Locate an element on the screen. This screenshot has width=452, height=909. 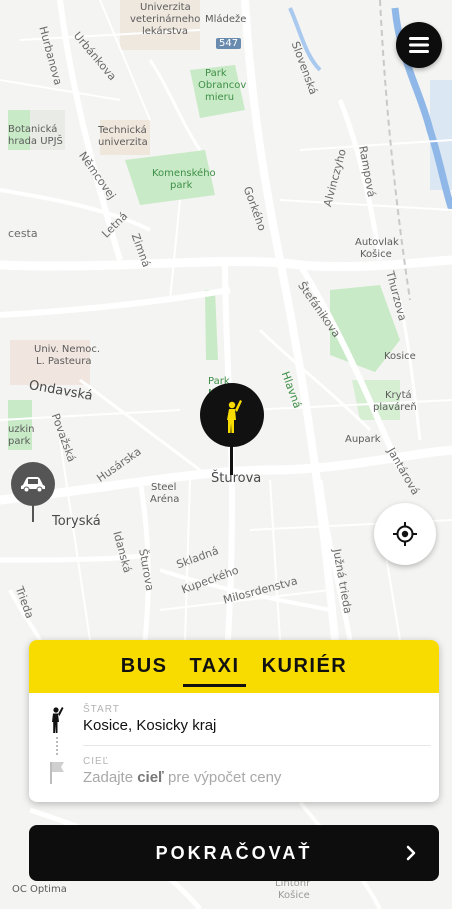
crosshair-location-icon is located at coordinates (405, 534).